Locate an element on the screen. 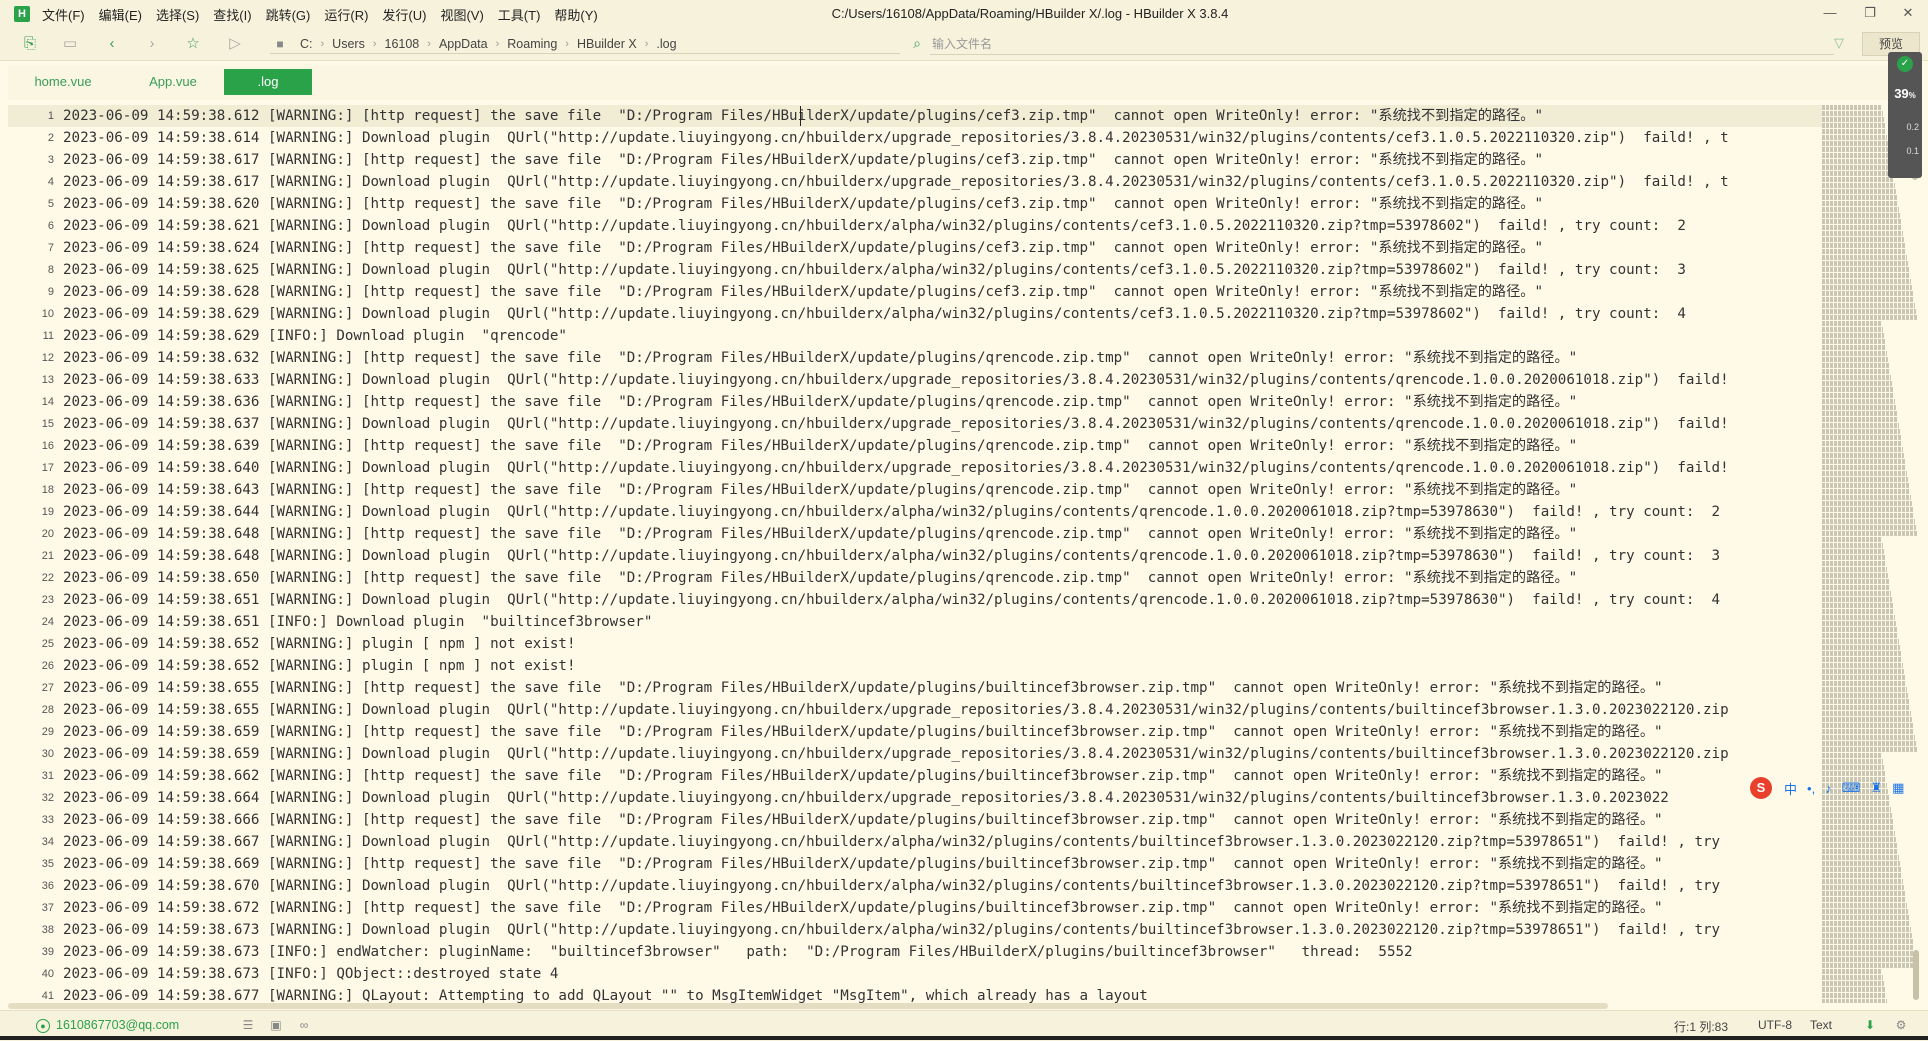 This screenshot has height=1041, width=1928. breadcrumb-item: 16108 is located at coordinates (402, 44).